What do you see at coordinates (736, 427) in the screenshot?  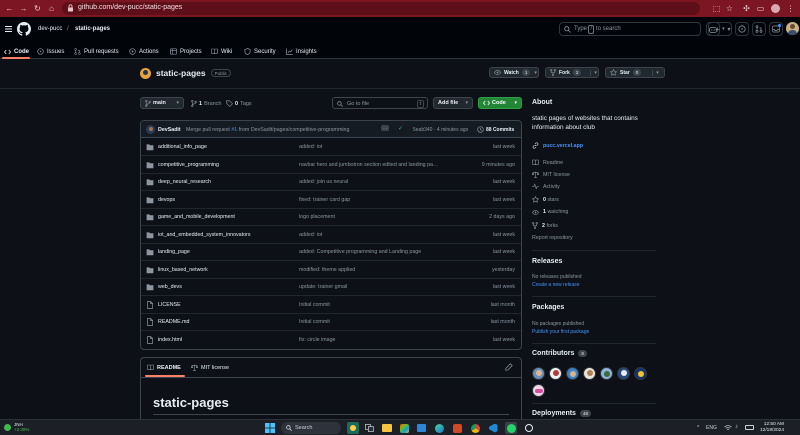 I see `volume-icon: ♪` at bounding box center [736, 427].